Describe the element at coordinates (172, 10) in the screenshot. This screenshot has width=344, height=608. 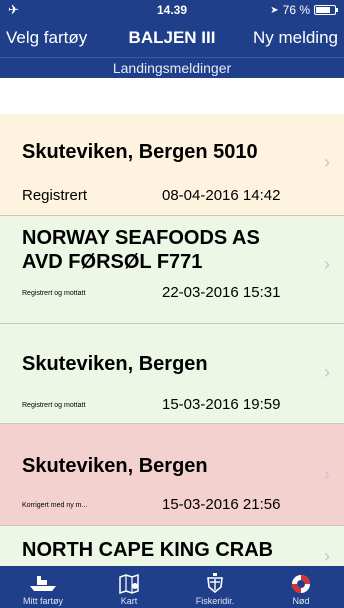
I see `status-bar: ✈ 14.39 ➤ 76 %` at that location.